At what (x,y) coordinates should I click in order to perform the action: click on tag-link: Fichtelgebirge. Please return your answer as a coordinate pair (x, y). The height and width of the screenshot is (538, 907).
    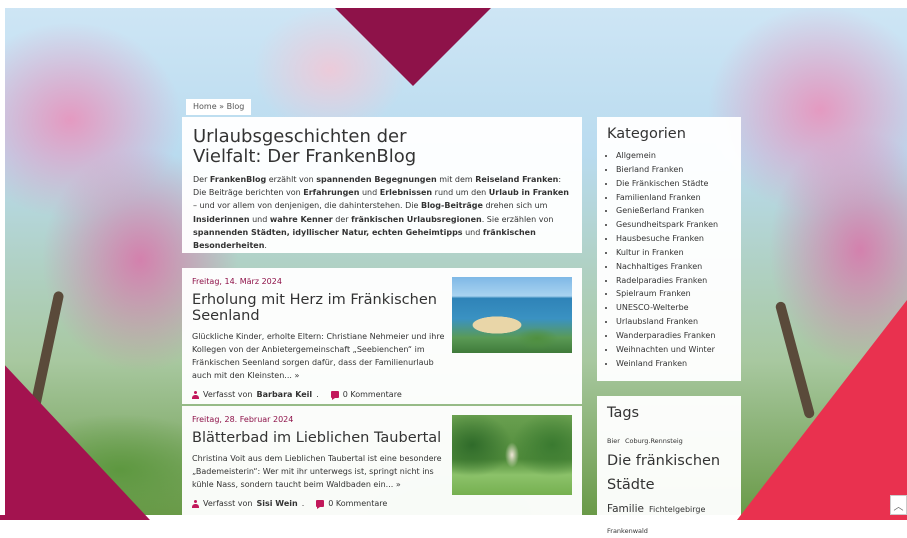
    Looking at the image, I should click on (677, 510).